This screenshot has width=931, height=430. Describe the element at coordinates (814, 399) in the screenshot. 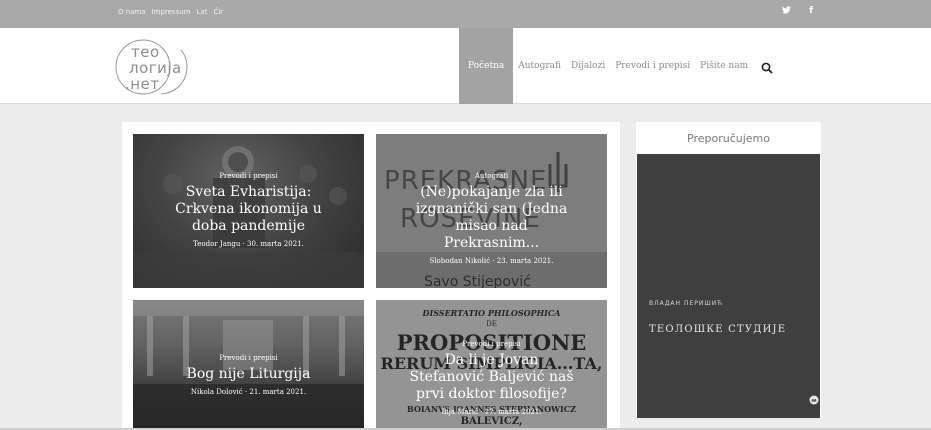

I see `publisher-logo-icon` at that location.